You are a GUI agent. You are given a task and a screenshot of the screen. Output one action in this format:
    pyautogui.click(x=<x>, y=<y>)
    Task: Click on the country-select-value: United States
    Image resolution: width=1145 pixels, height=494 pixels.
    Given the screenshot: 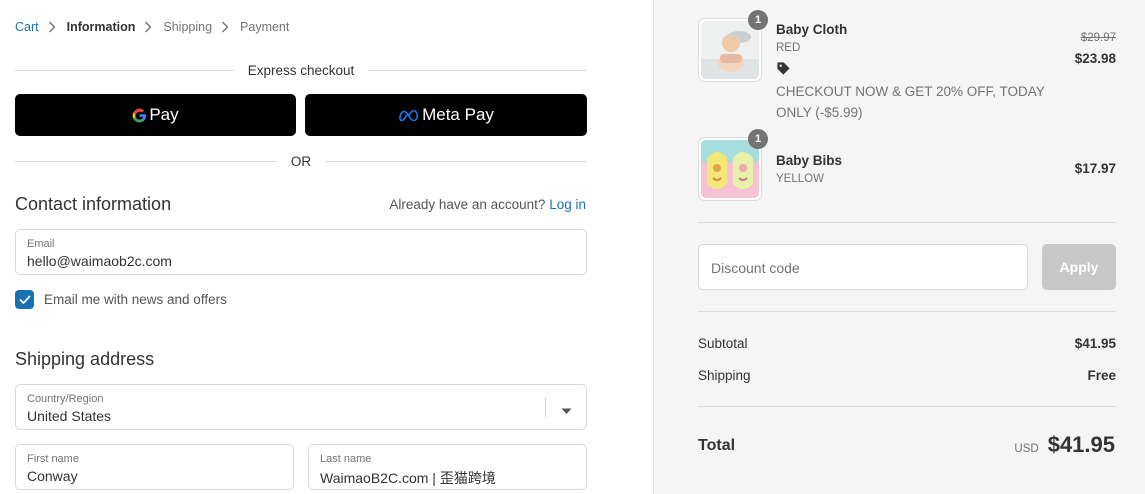 What is the action you would take?
    pyautogui.click(x=69, y=416)
    